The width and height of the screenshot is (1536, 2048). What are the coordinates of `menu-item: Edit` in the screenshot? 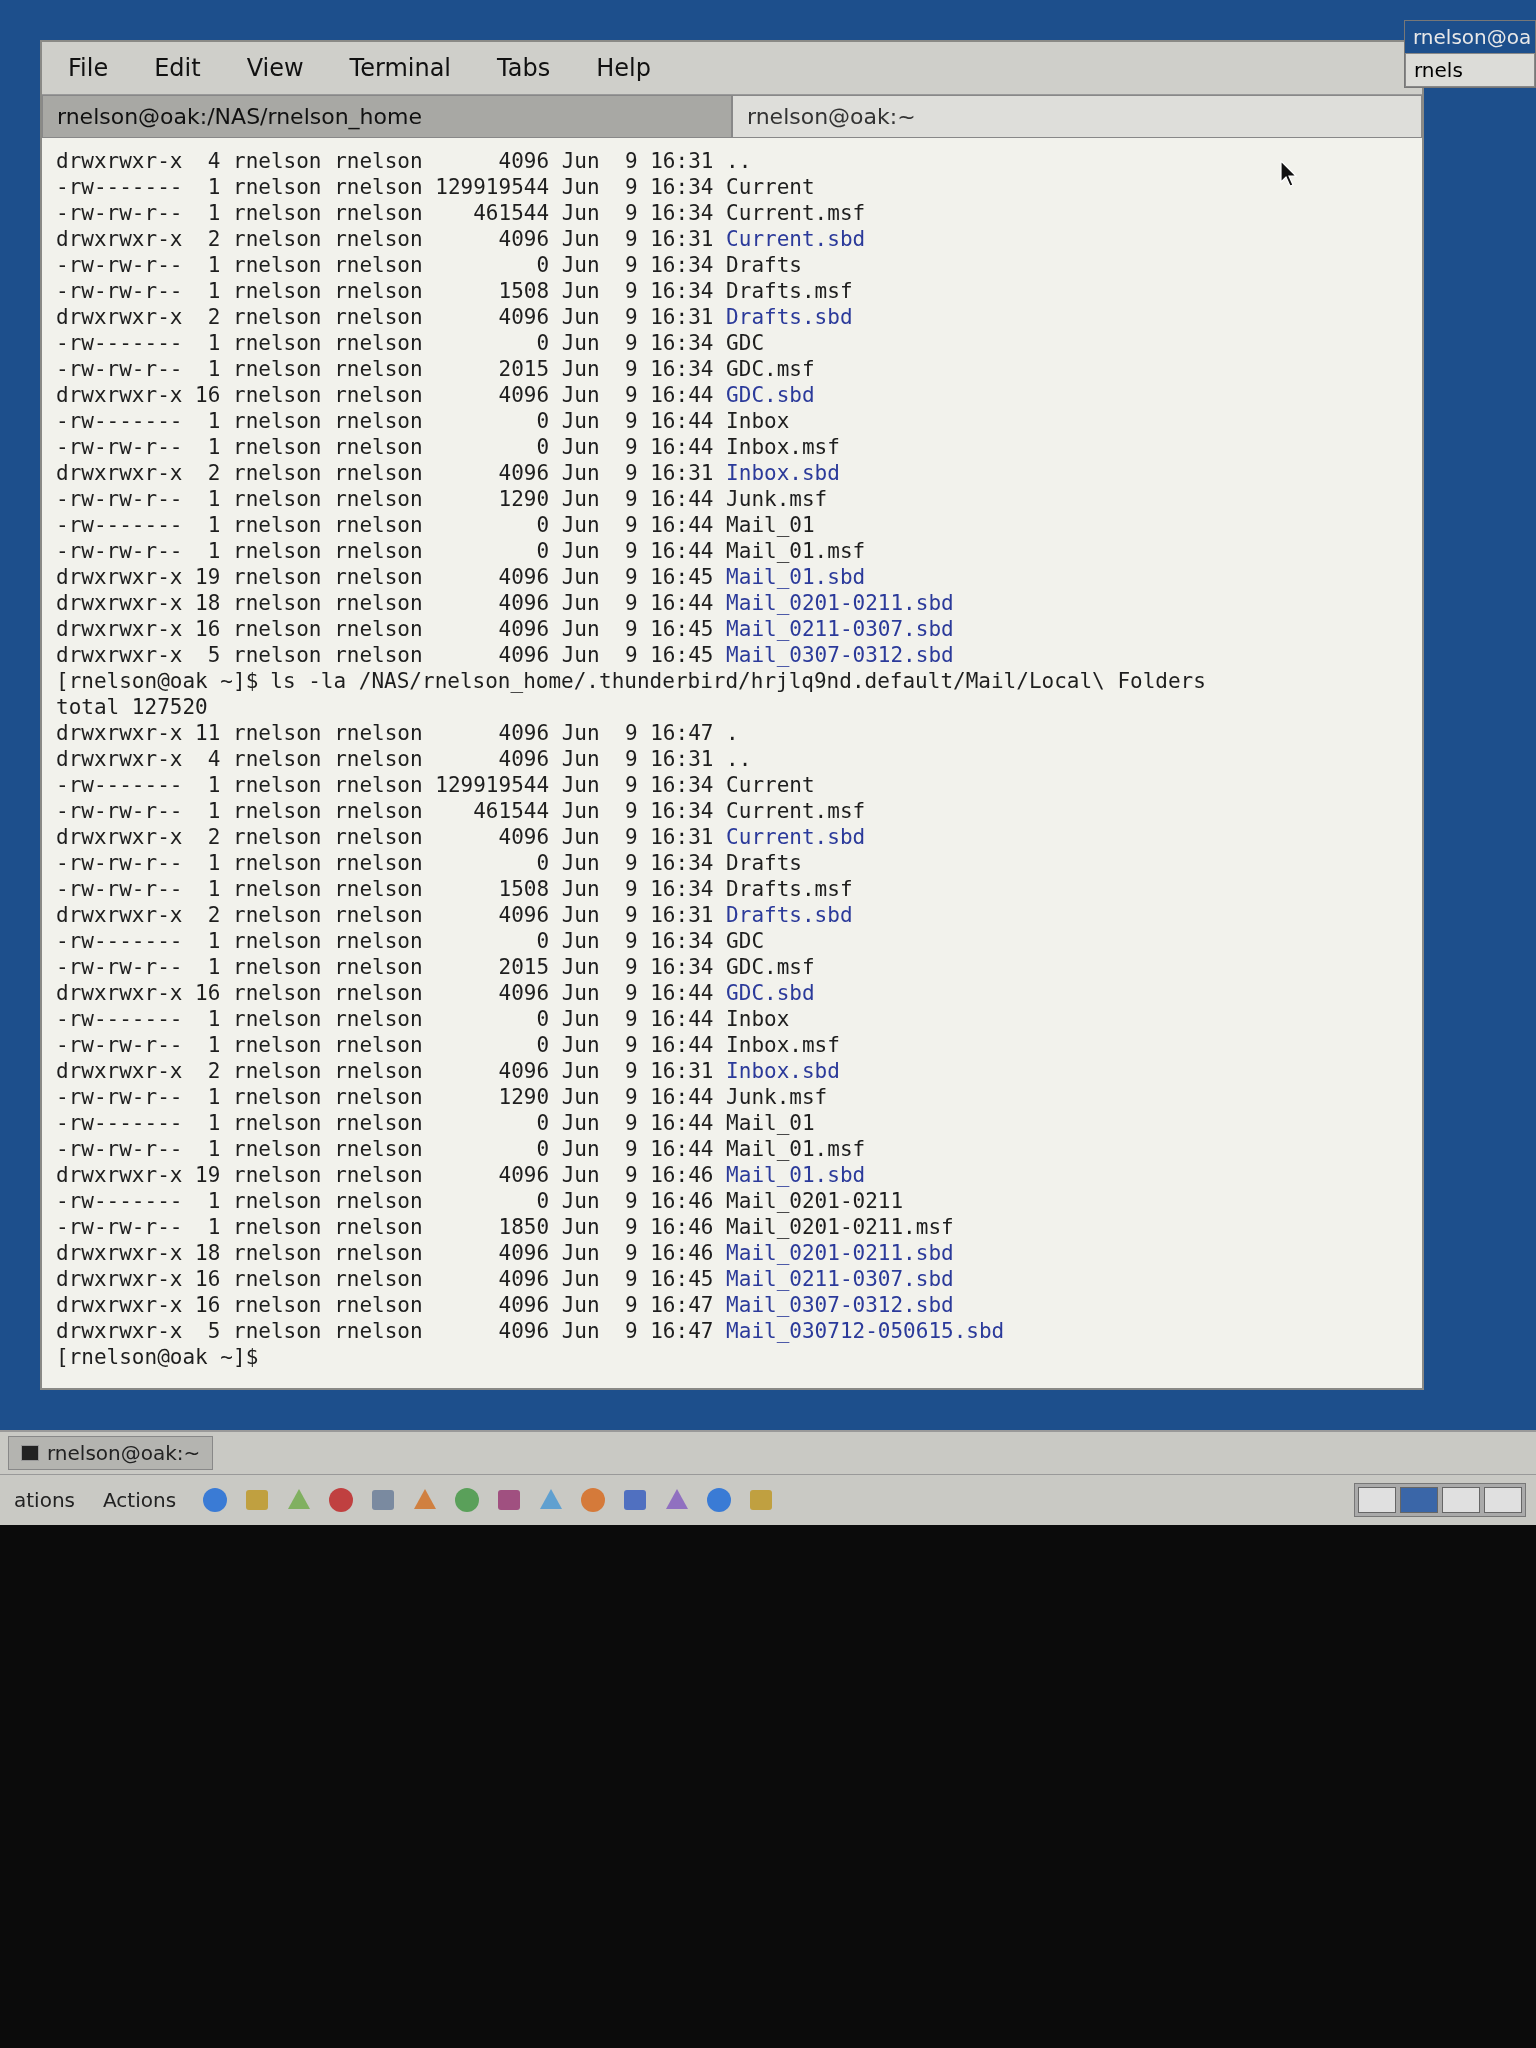 It's located at (177, 68).